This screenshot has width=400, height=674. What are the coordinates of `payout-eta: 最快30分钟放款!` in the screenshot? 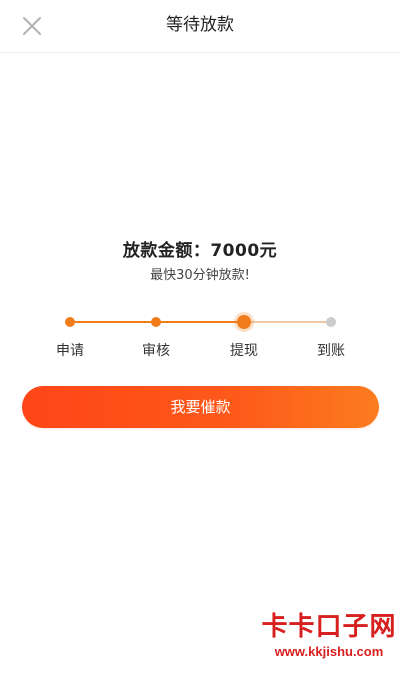 It's located at (200, 275).